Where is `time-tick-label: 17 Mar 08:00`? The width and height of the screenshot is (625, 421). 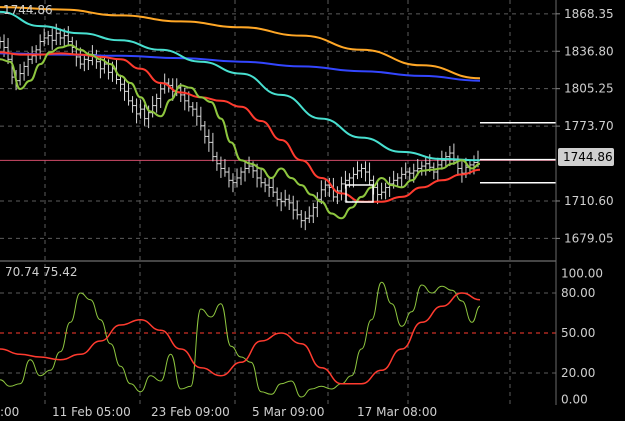
time-tick-label: 17 Mar 08:00 is located at coordinates (397, 412).